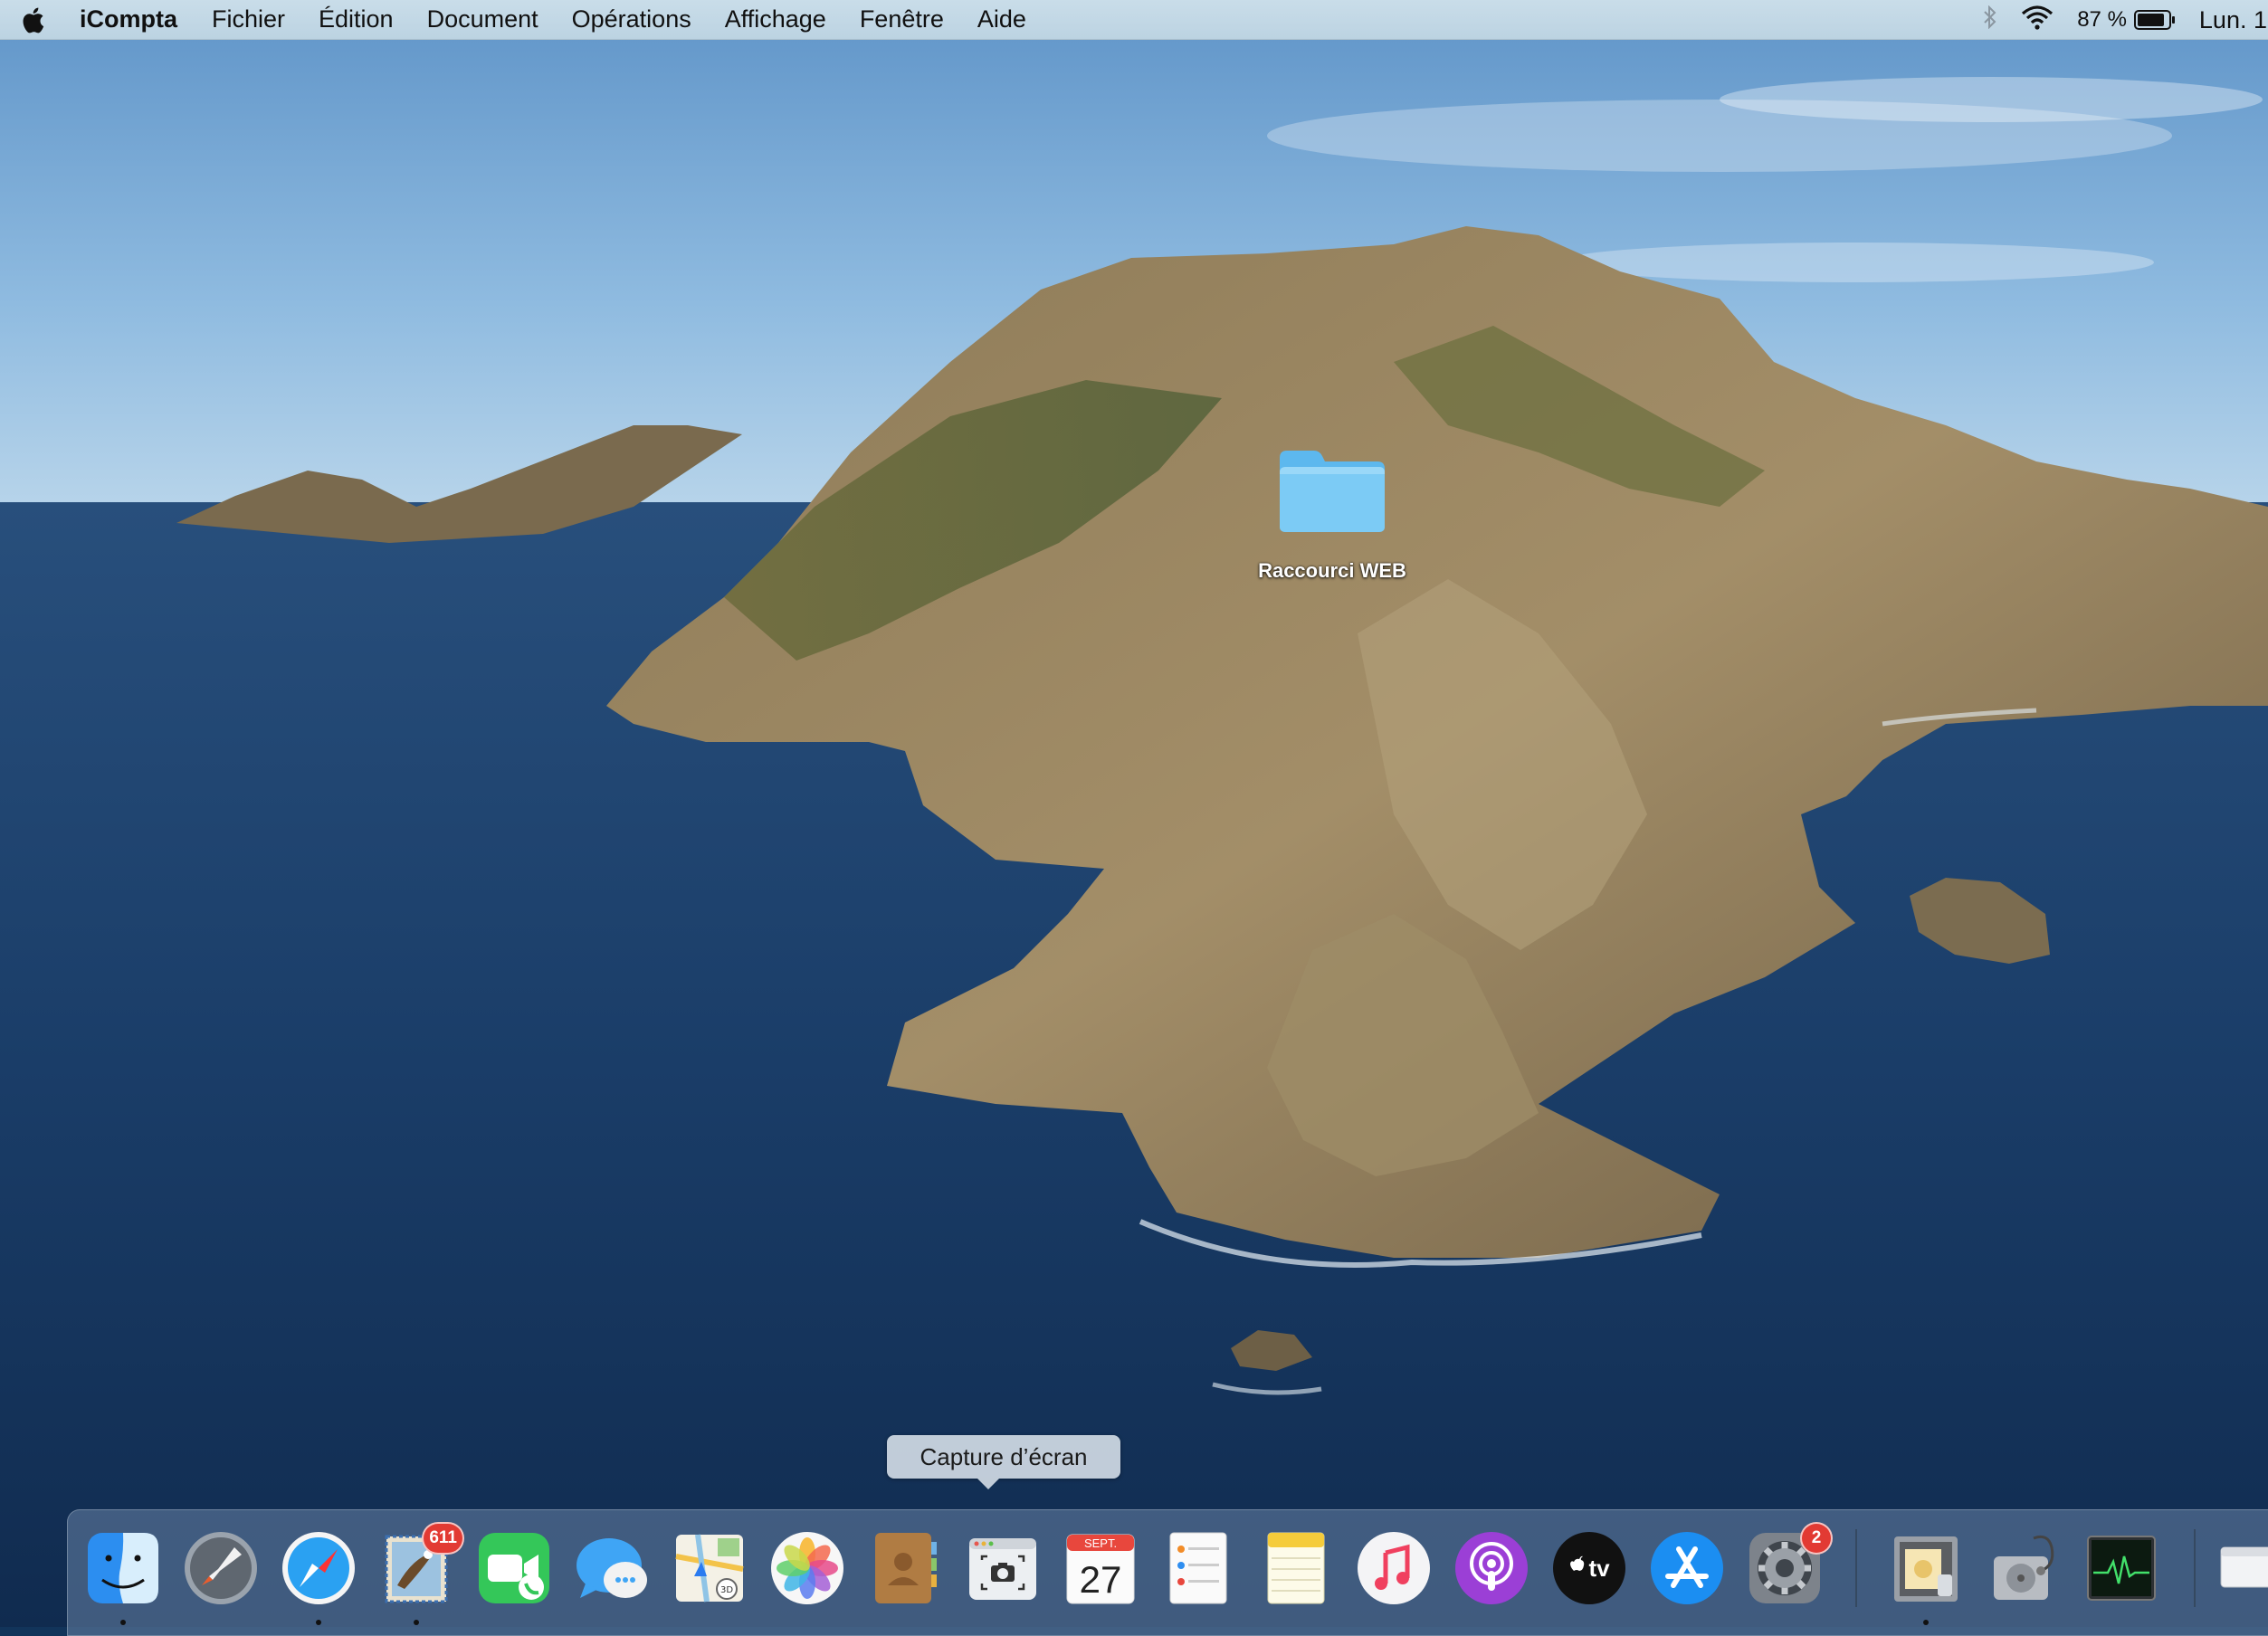  I want to click on menu-affichage: Affichage, so click(776, 19).